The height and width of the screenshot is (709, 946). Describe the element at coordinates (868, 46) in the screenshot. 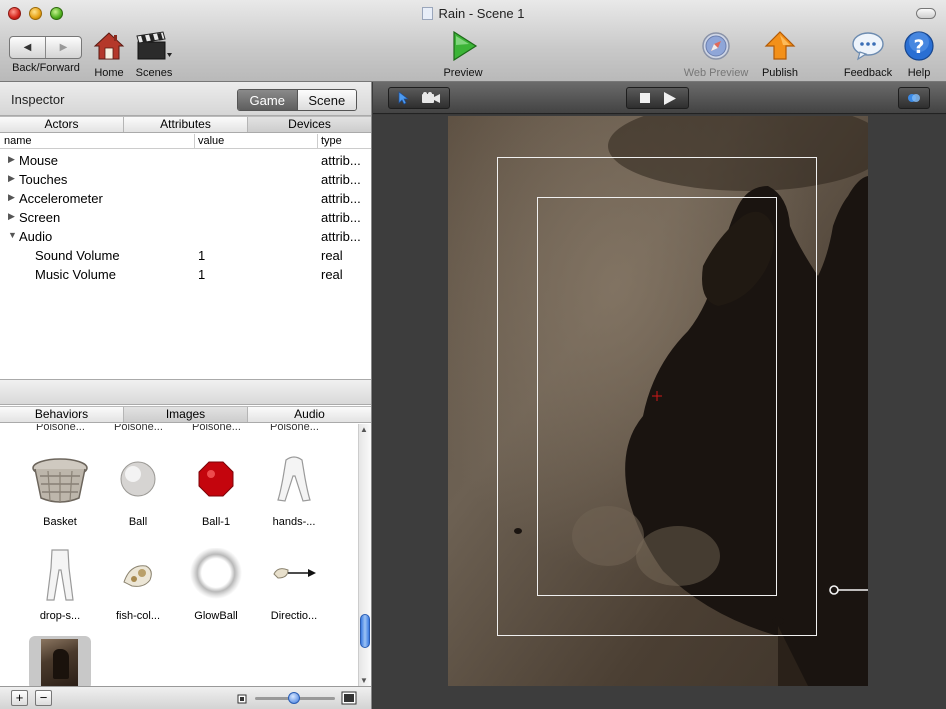

I see `speech-bubble-icon` at that location.